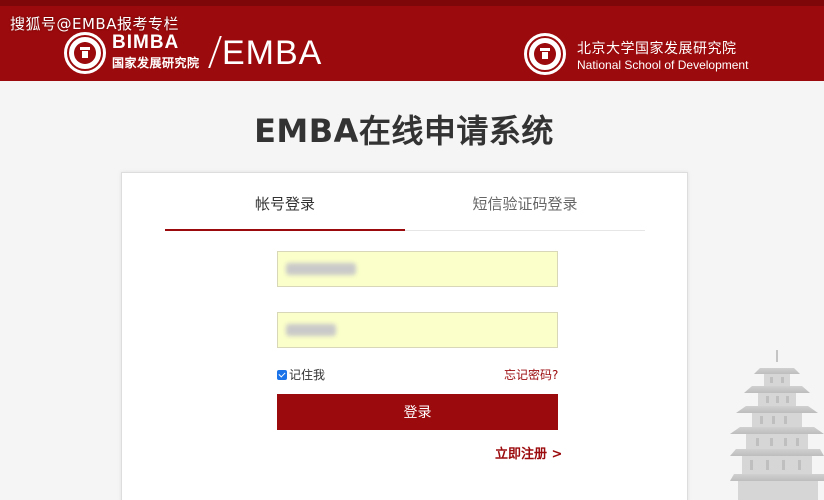  What do you see at coordinates (156, 63) in the screenshot?
I see `bimba-logo-subtitle: 国家发展研究院` at bounding box center [156, 63].